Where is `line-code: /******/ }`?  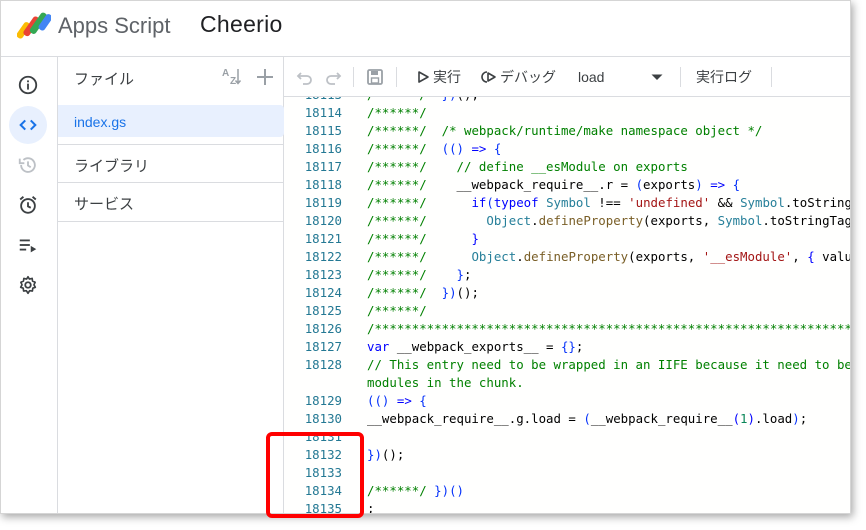 line-code: /******/ } is located at coordinates (423, 238).